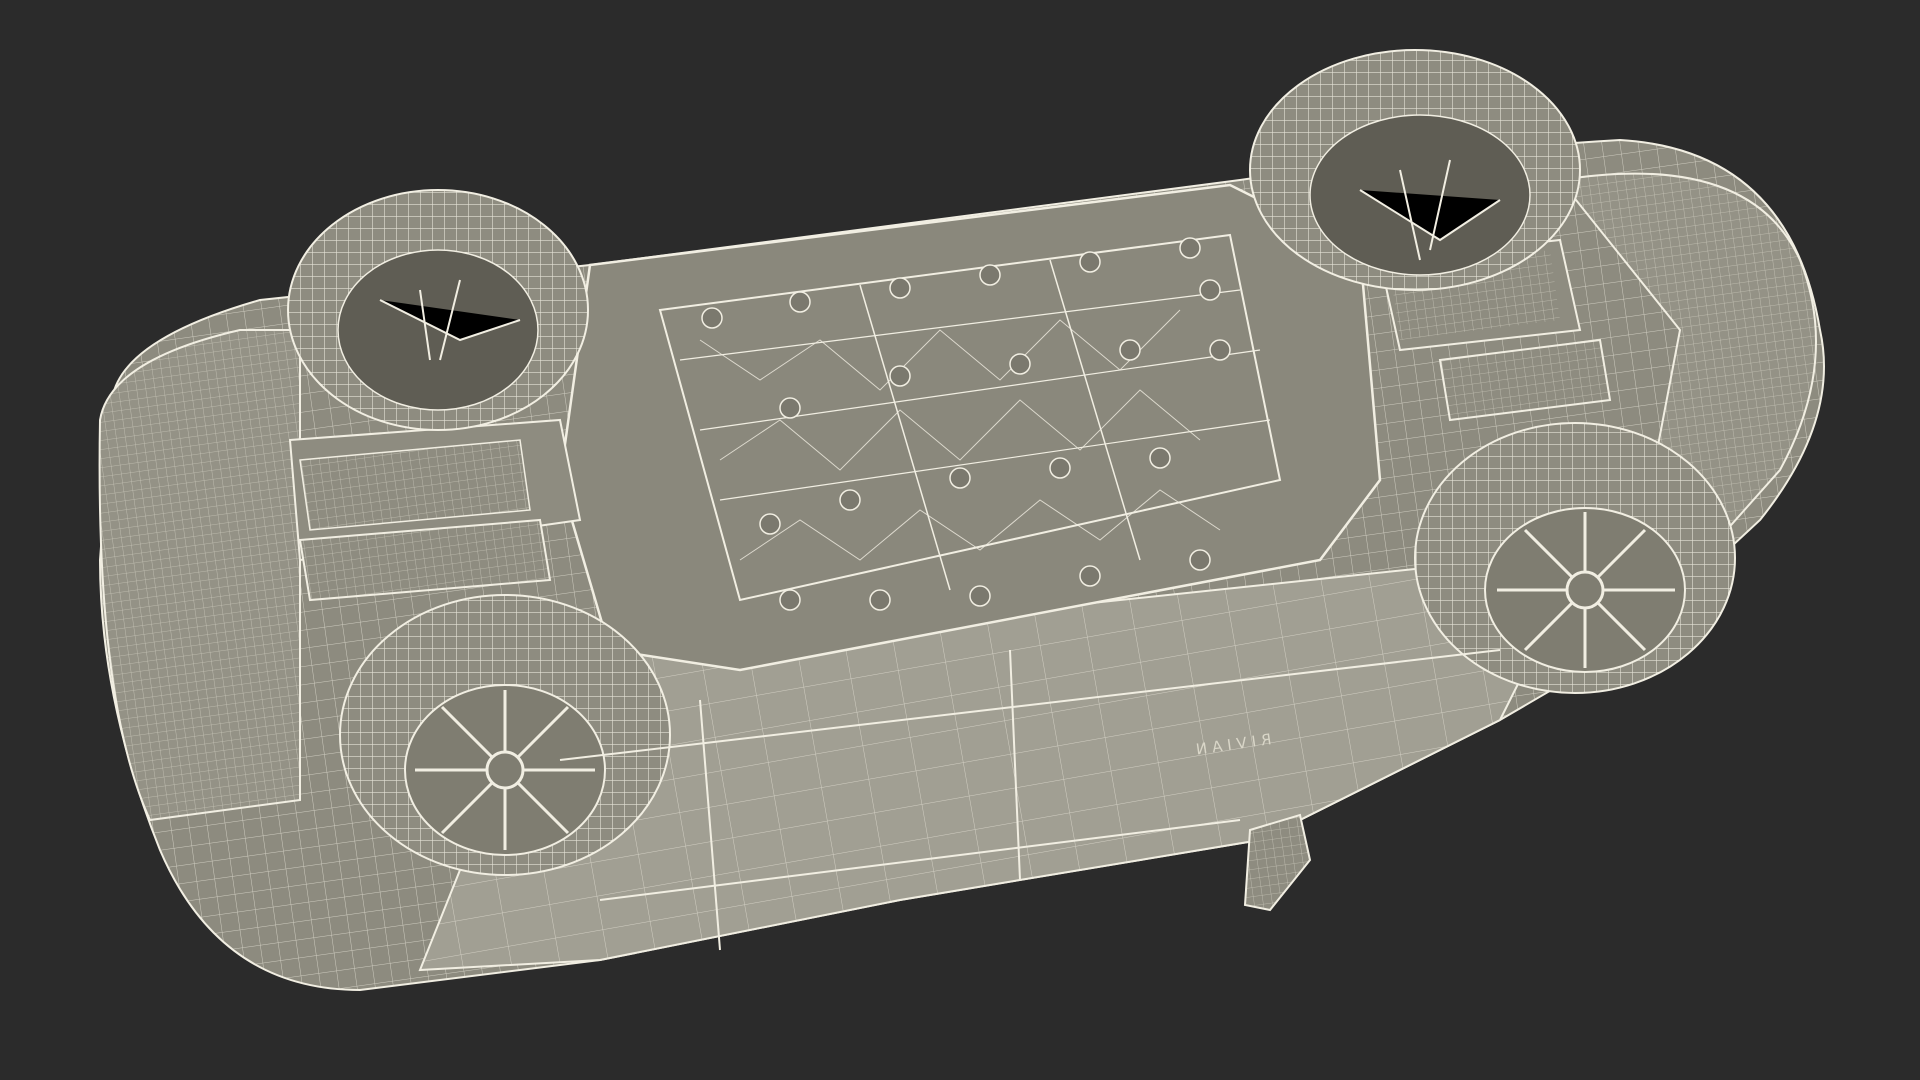 The height and width of the screenshot is (1080, 1920). What do you see at coordinates (438, 310) in the screenshot?
I see `wheel-front-upper` at bounding box center [438, 310].